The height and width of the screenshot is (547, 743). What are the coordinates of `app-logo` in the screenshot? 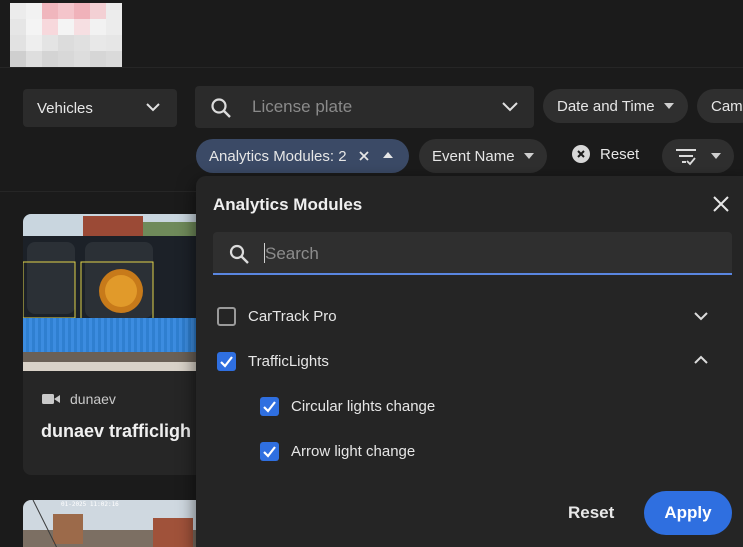 It's located at (66, 35).